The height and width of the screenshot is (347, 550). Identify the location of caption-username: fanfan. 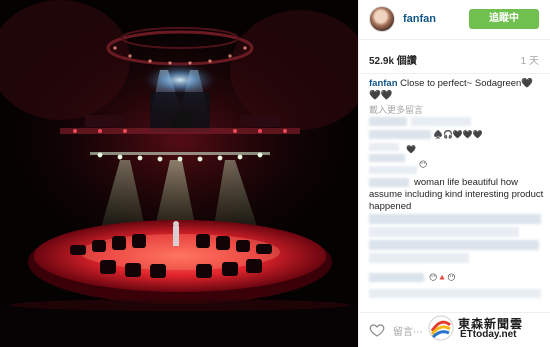
(383, 83).